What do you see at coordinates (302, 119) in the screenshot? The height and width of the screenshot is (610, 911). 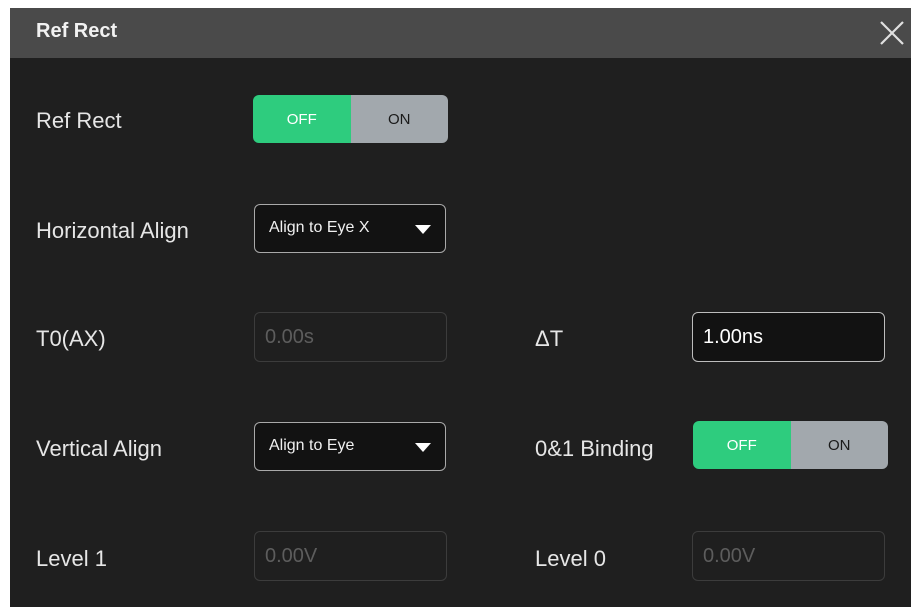 I see `ref-rect-off-option: OFF` at bounding box center [302, 119].